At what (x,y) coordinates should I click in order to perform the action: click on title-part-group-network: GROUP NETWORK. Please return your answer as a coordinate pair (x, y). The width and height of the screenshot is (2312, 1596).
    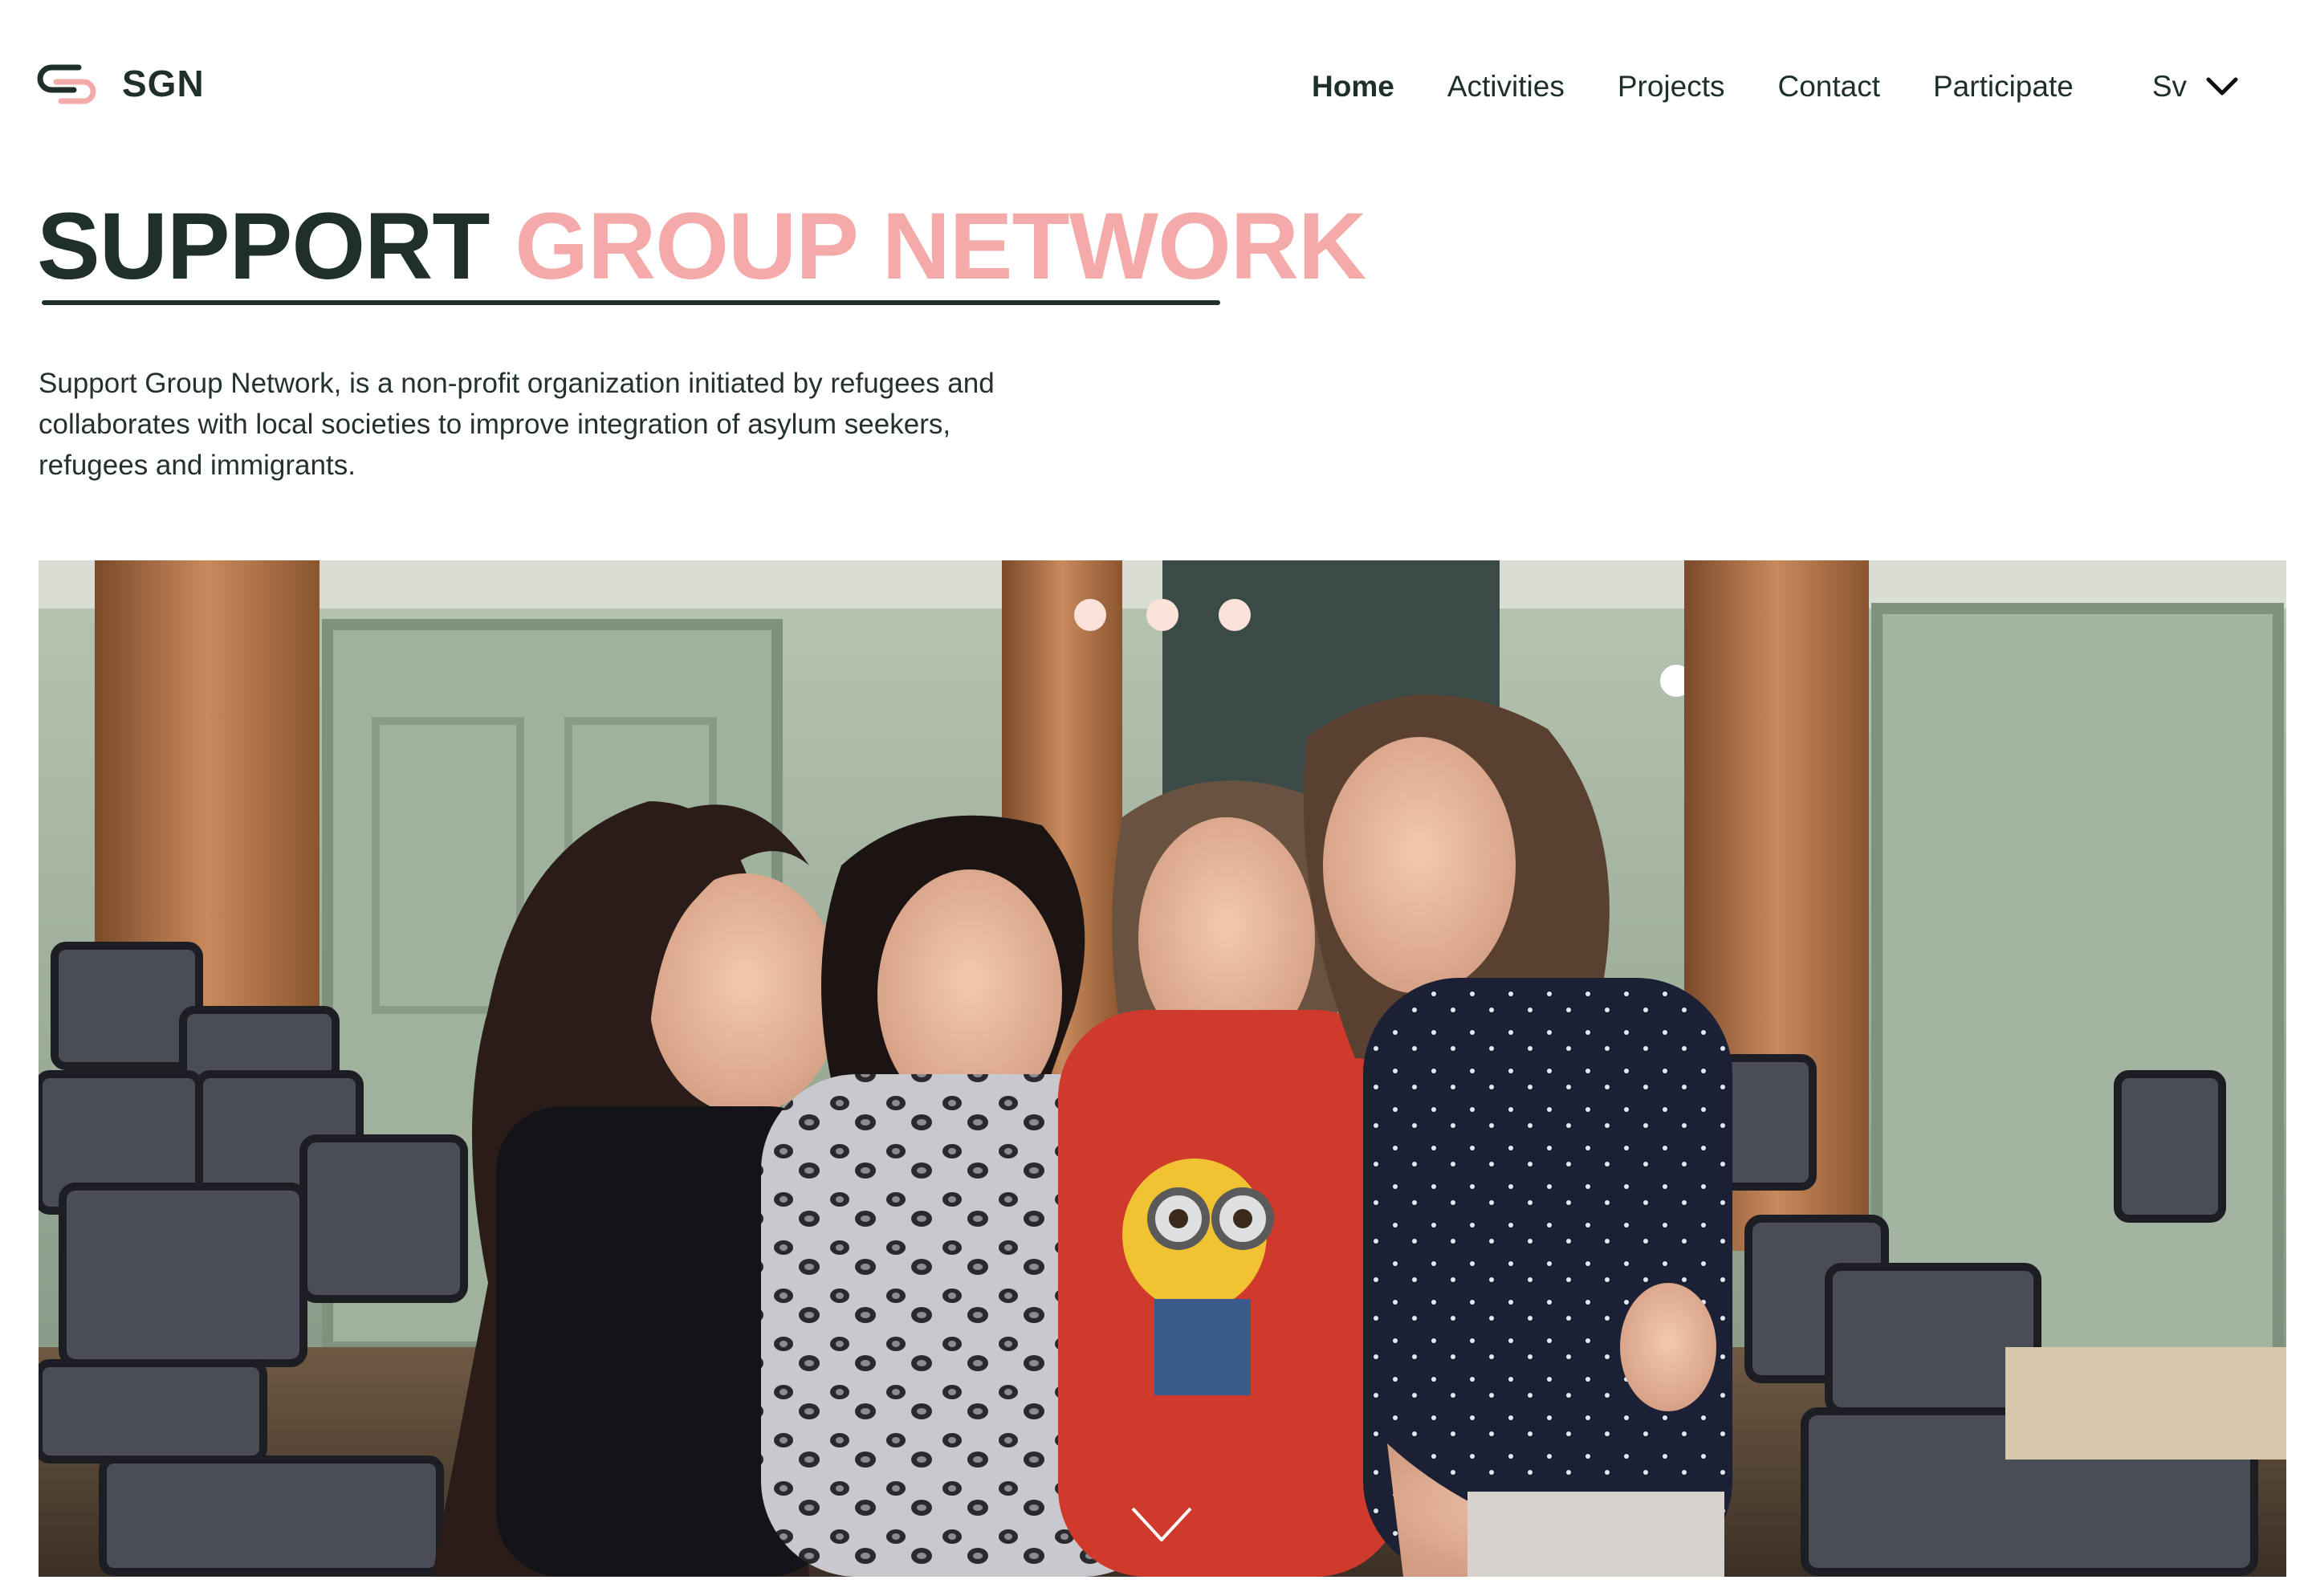
    Looking at the image, I should click on (940, 246).